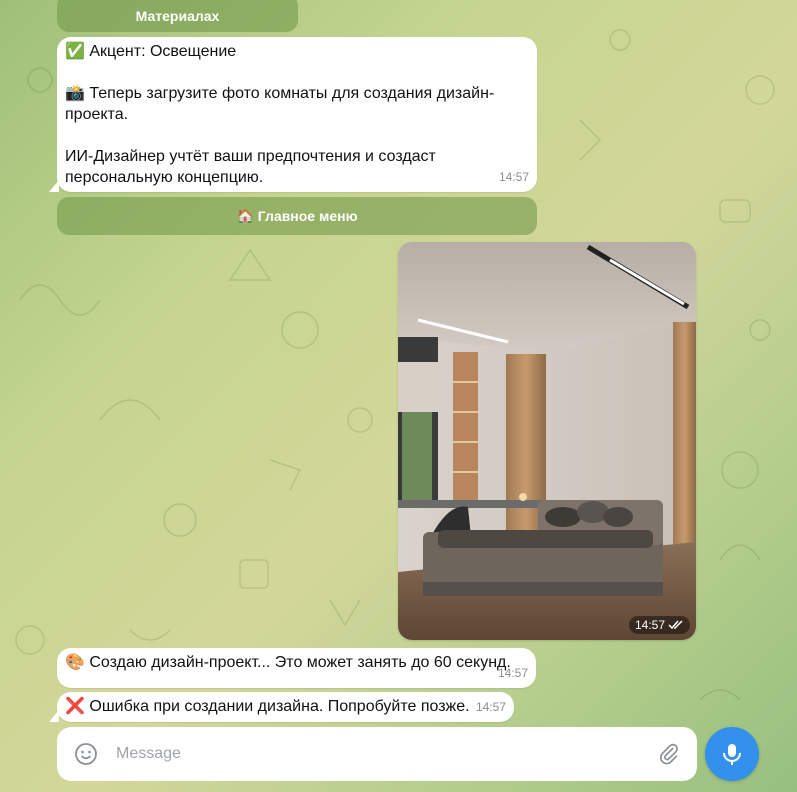 This screenshot has width=797, height=792. I want to click on photo-timestamp: 14:57, so click(659, 625).